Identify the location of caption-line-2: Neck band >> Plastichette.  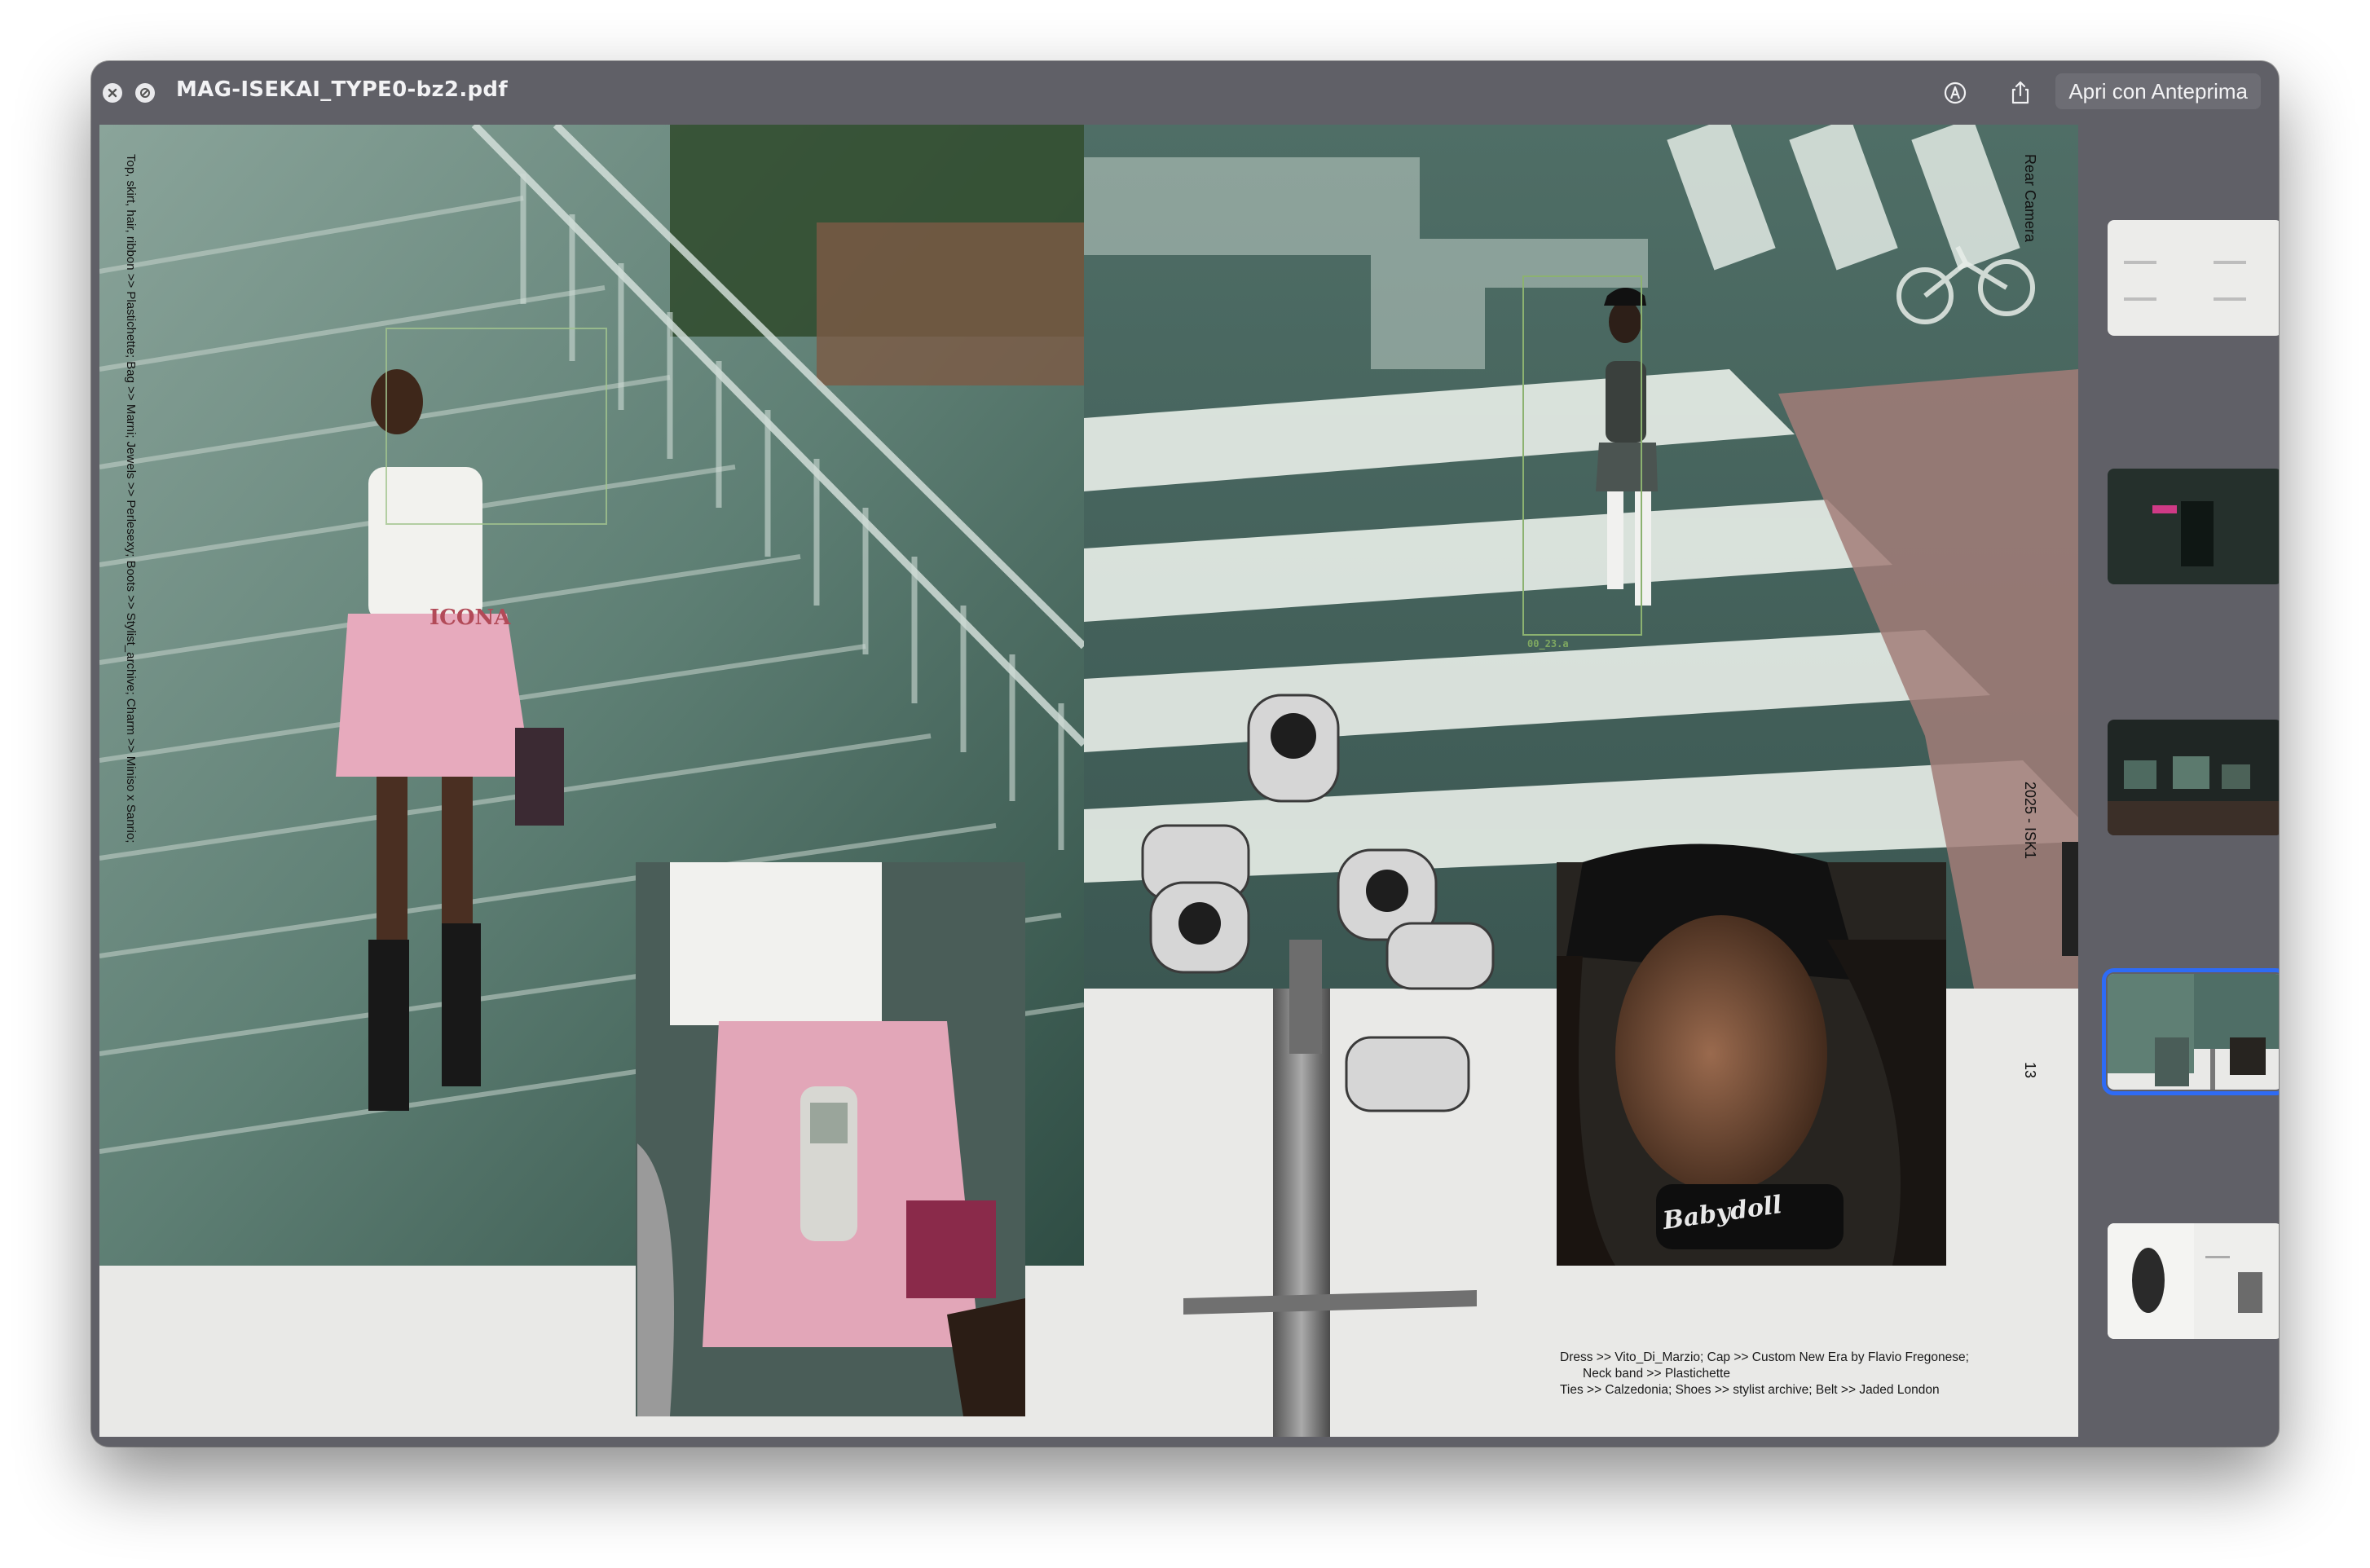
(1656, 1374).